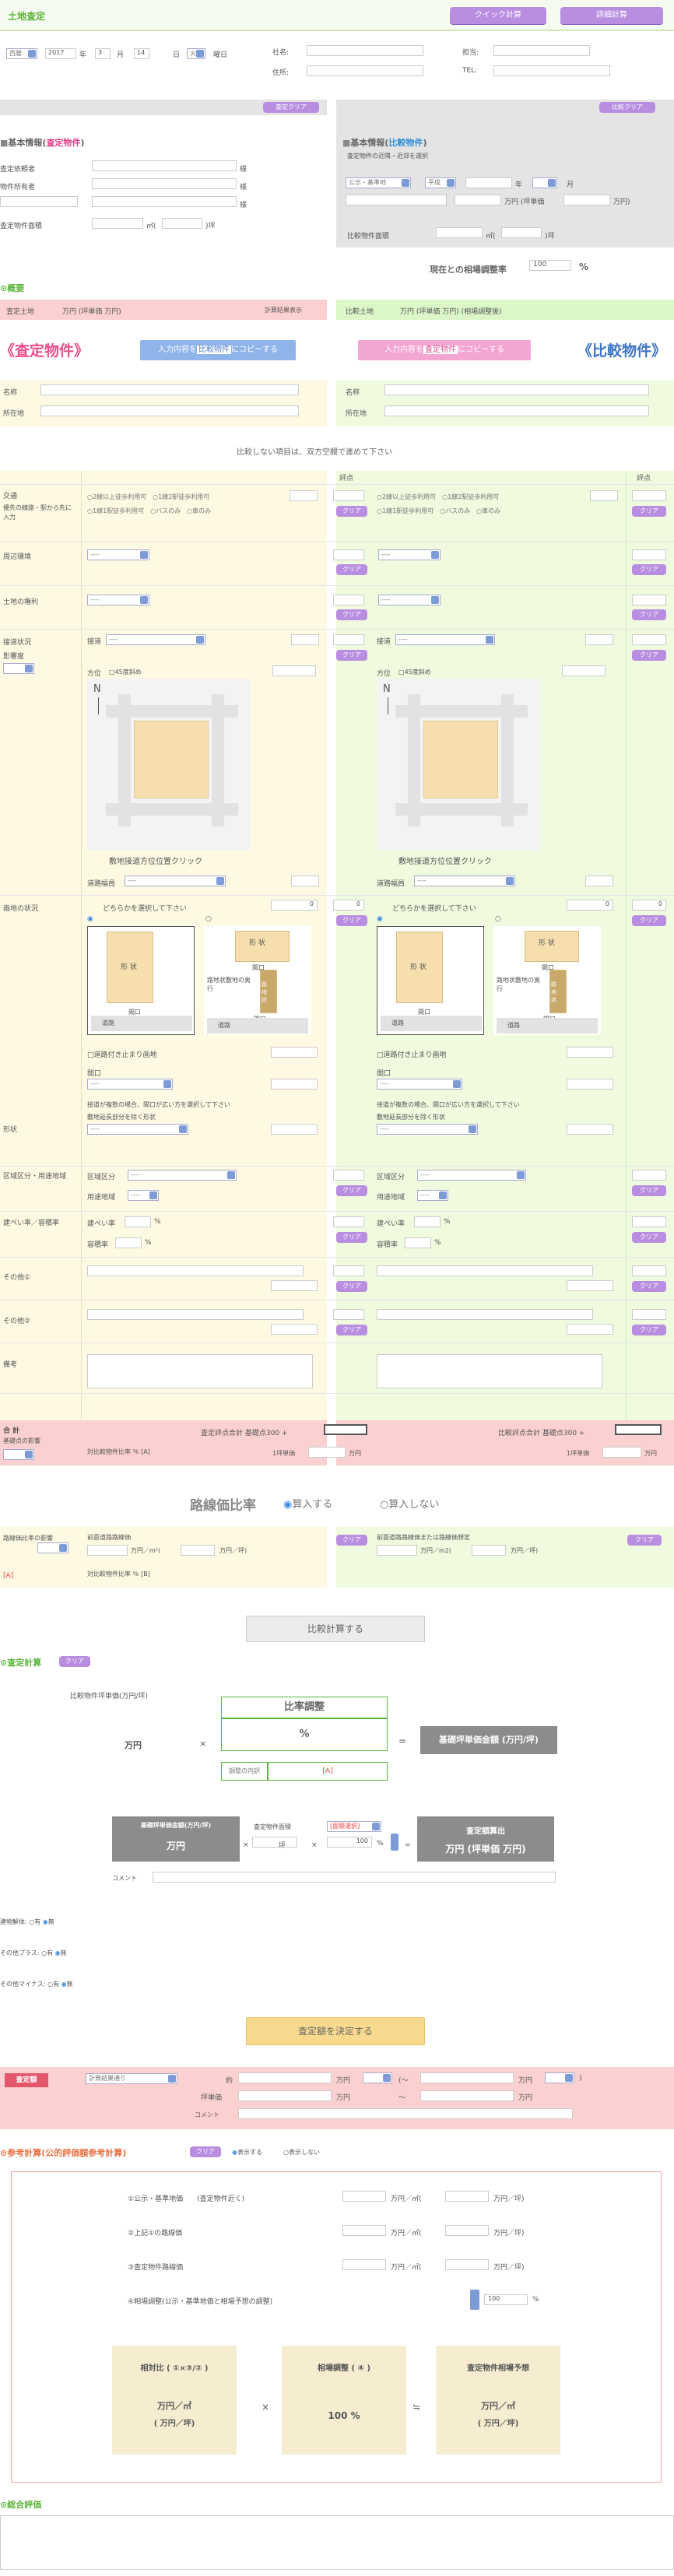 This screenshot has height=2576, width=674. I want to click on left-shape-clear: クリア, so click(352, 921).